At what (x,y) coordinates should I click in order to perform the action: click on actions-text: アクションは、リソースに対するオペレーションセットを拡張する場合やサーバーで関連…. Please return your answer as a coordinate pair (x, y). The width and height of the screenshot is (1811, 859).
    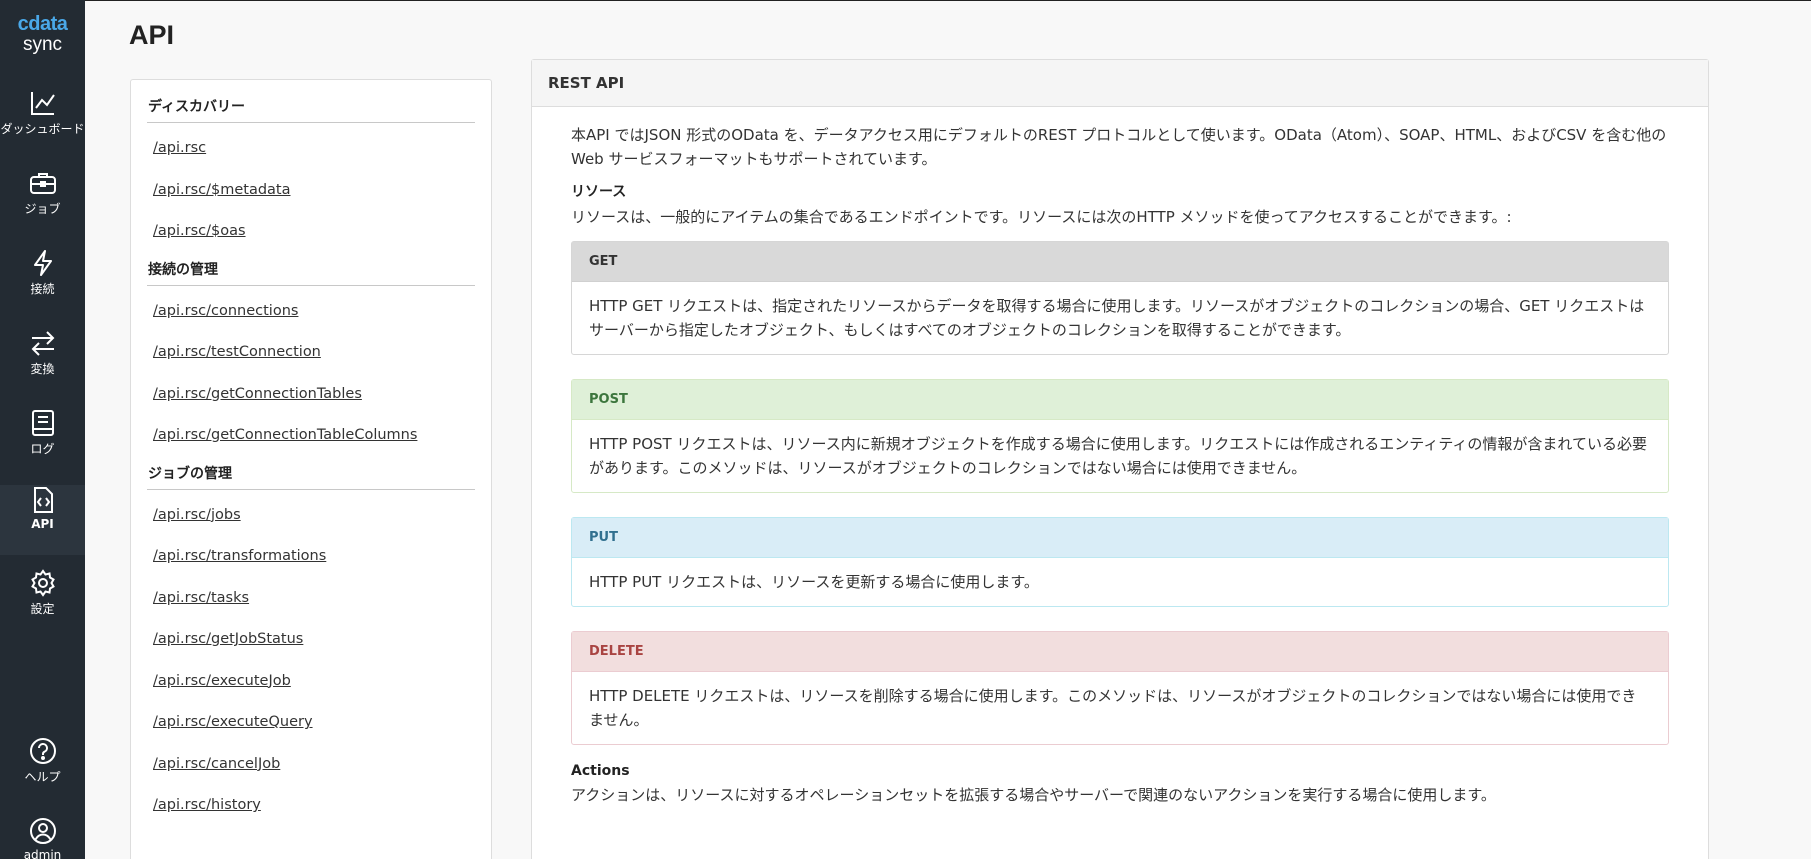
    Looking at the image, I should click on (1033, 795).